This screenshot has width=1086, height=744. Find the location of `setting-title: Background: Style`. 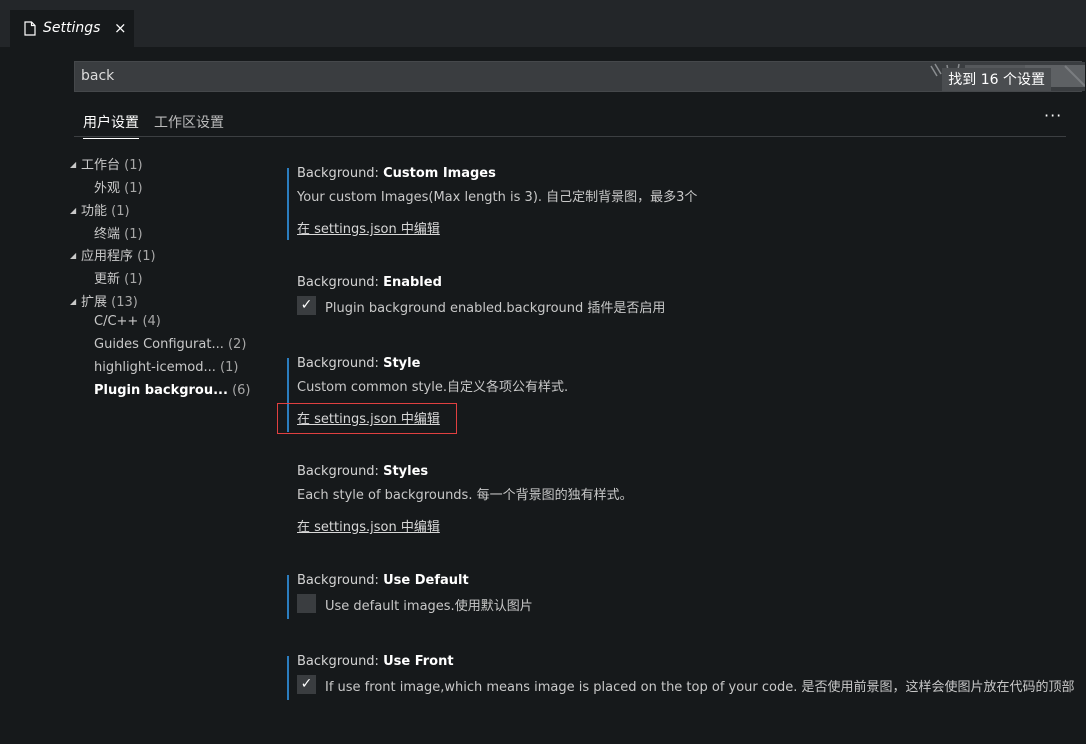

setting-title: Background: Style is located at coordinates (359, 363).